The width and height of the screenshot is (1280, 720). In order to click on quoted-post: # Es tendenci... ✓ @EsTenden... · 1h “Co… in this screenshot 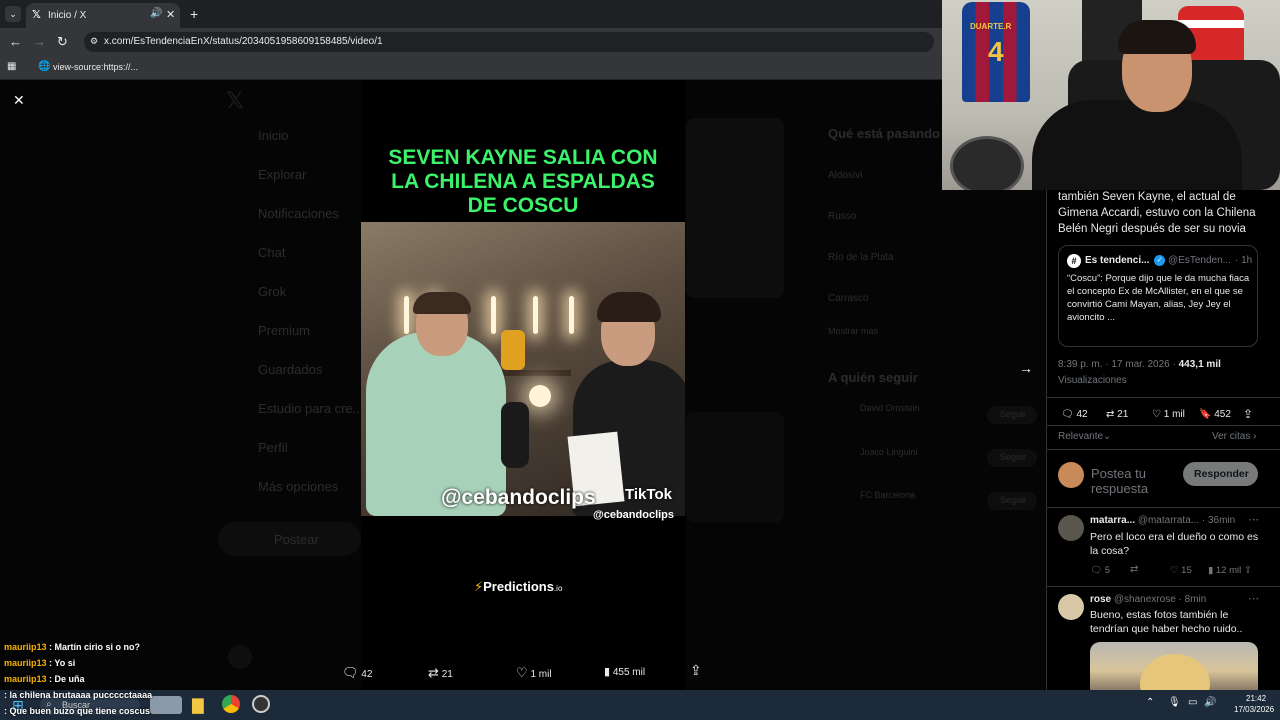, I will do `click(1158, 296)`.